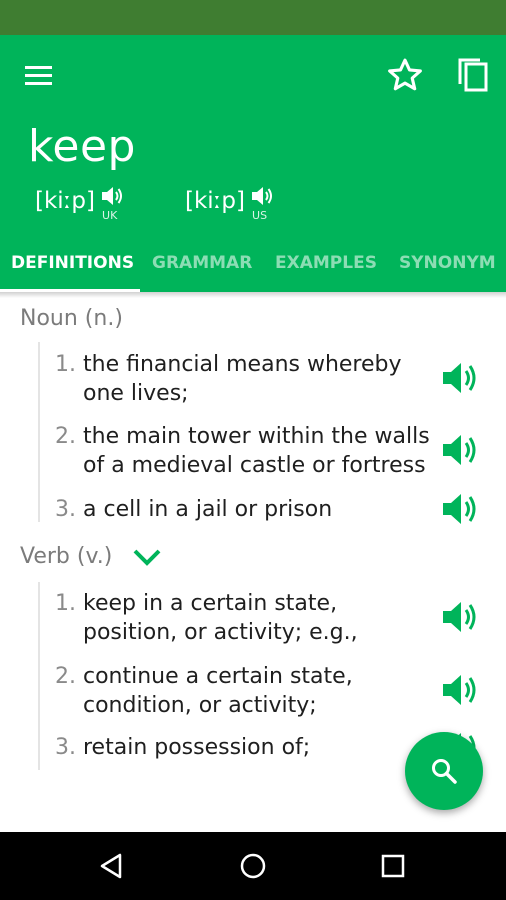 This screenshot has width=506, height=900. What do you see at coordinates (208, 509) in the screenshot?
I see `definition-text: a cell in a jail or prison` at bounding box center [208, 509].